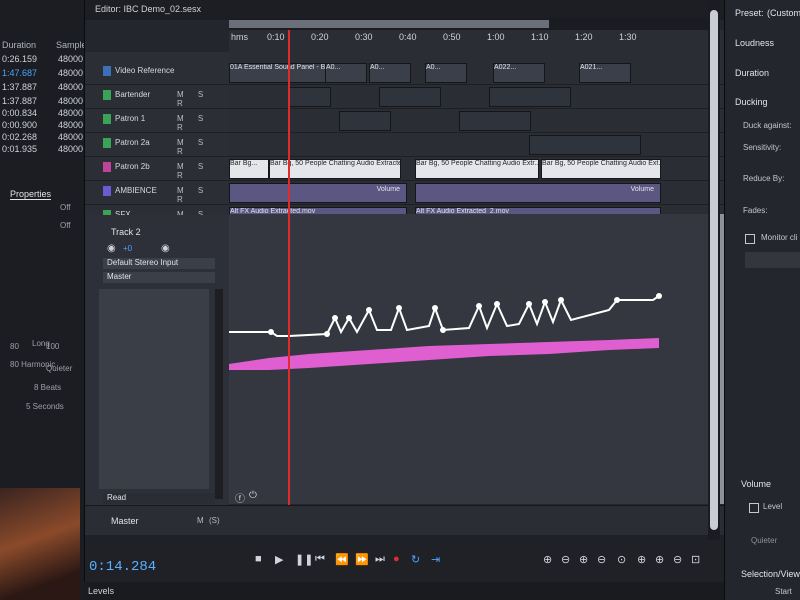 The width and height of the screenshot is (800, 600). What do you see at coordinates (278, 73) in the screenshot?
I see `clip: 01A Essential Sound Panel - BEFORE` at bounding box center [278, 73].